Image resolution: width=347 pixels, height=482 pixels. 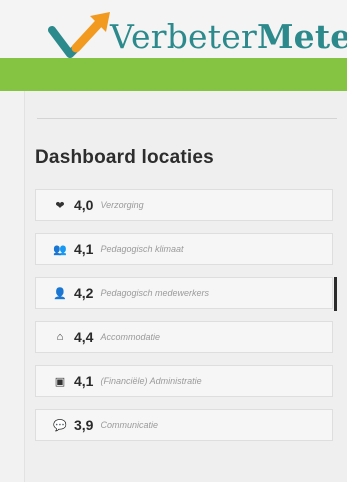 What do you see at coordinates (184, 337) in the screenshot?
I see `dashboard-item: ⌂ 4,4 Accommodatie` at bounding box center [184, 337].